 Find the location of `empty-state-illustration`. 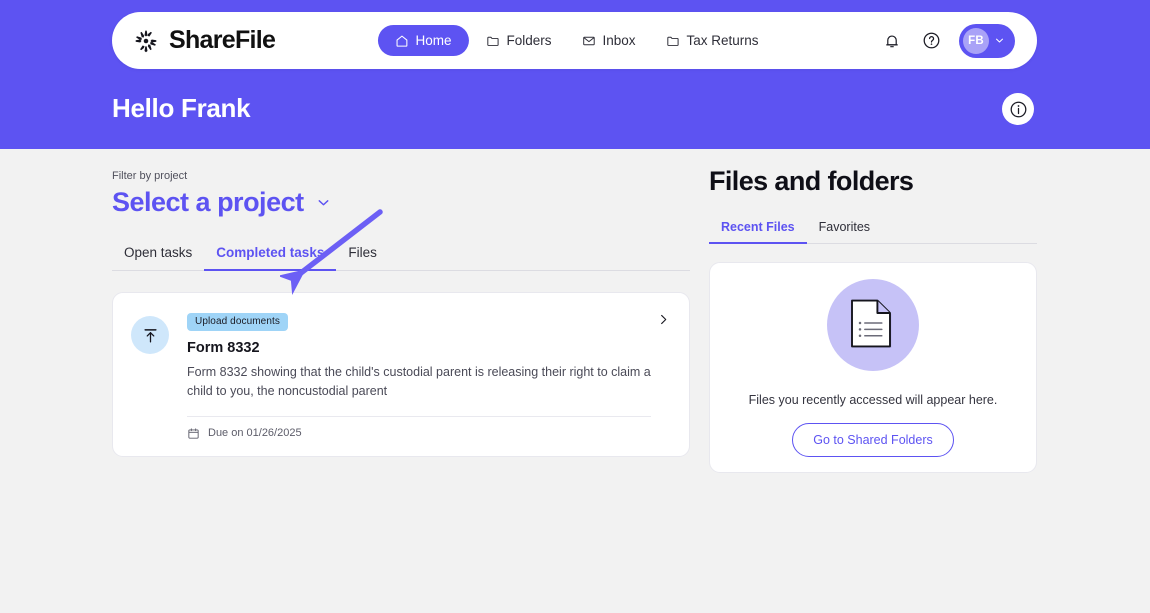

empty-state-illustration is located at coordinates (873, 324).